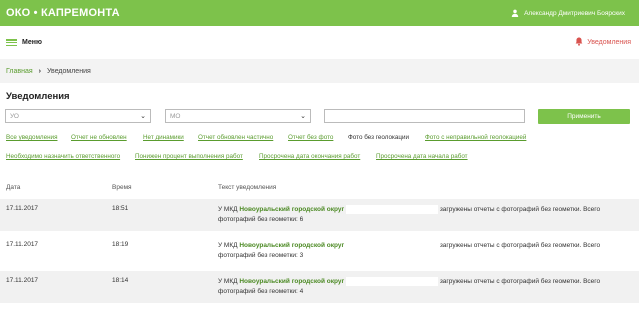  I want to click on notifications-button: Уведомления, so click(603, 42).